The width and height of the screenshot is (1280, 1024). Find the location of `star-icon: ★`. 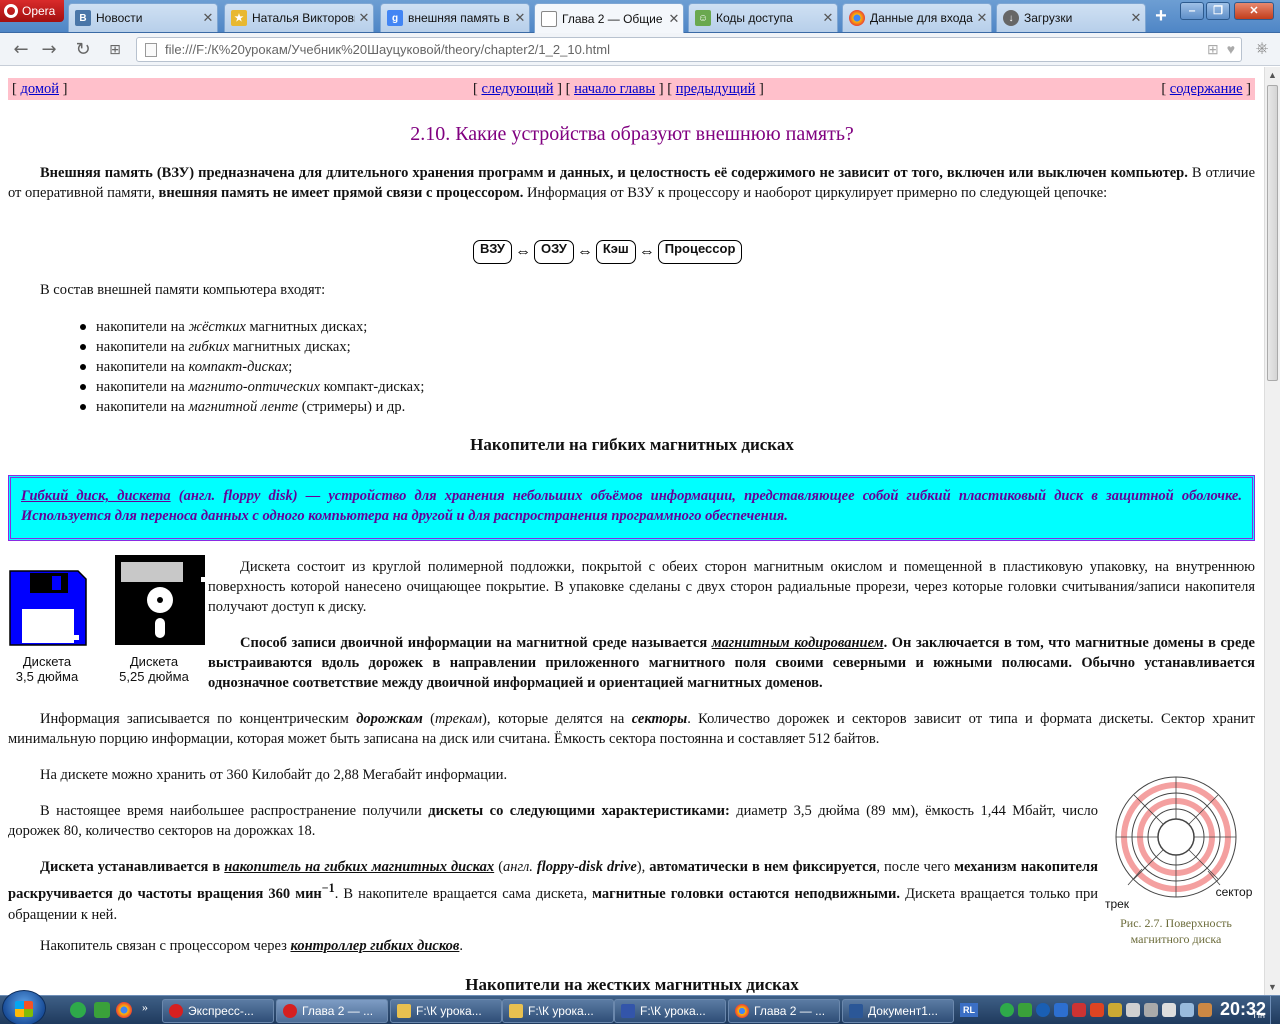

star-icon: ★ is located at coordinates (239, 18).